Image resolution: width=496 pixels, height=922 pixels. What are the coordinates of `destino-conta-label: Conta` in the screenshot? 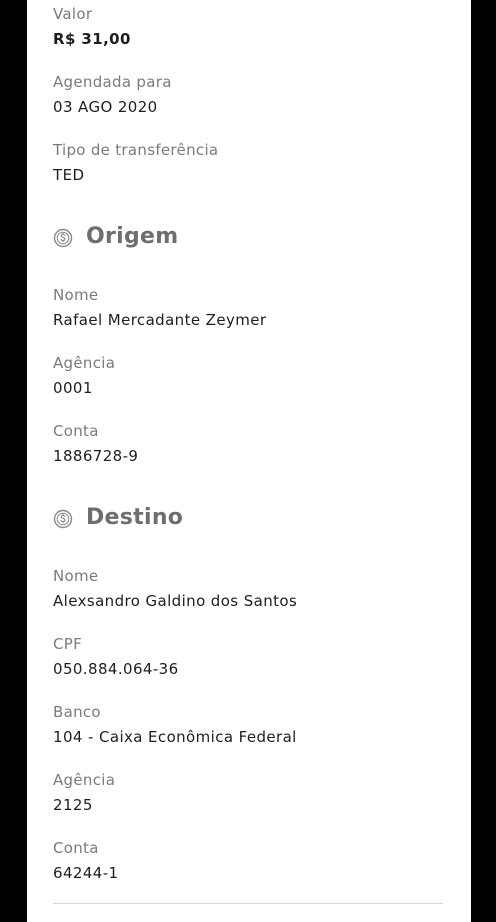 It's located at (76, 848).